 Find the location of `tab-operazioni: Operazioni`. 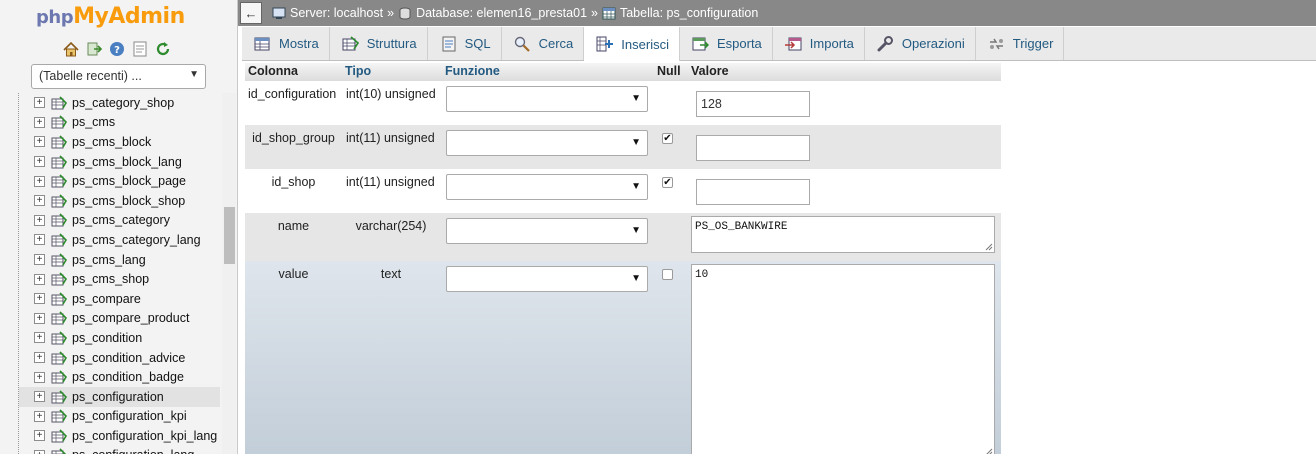

tab-operazioni: Operazioni is located at coordinates (920, 43).